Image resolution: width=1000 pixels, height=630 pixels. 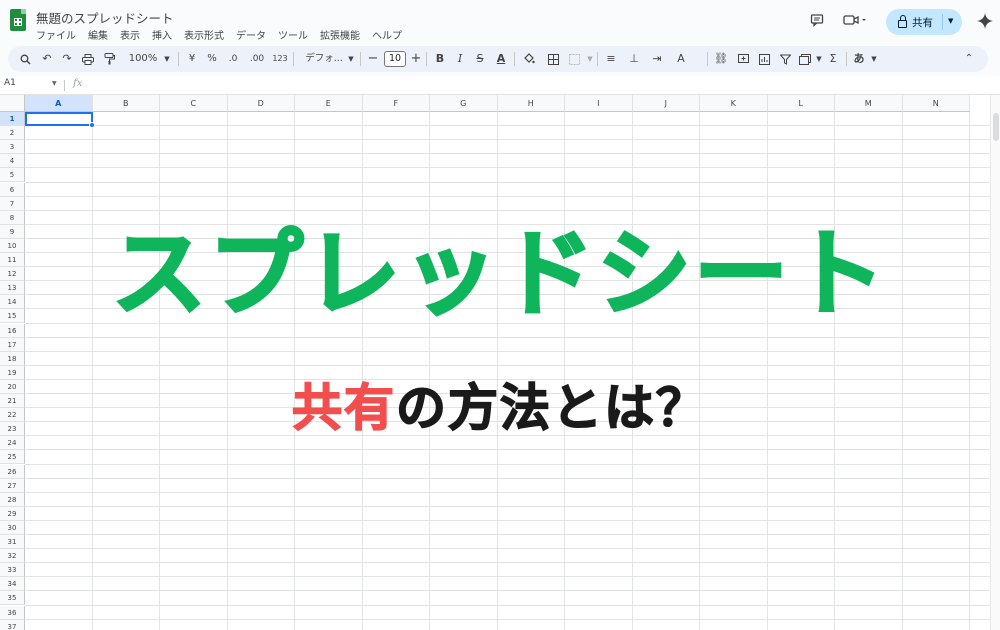 What do you see at coordinates (599, 103) in the screenshot?
I see `column-header-i: I` at bounding box center [599, 103].